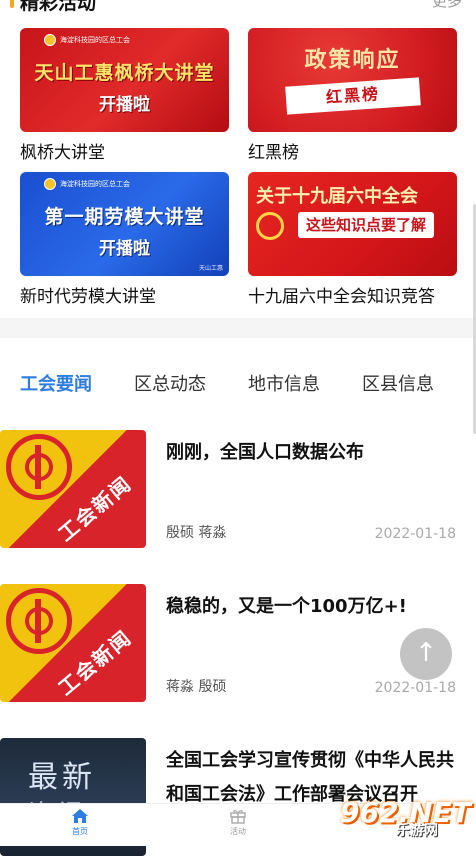  Describe the element at coordinates (62, 153) in the screenshot. I see `activity-caption: 枫桥大讲堂` at that location.